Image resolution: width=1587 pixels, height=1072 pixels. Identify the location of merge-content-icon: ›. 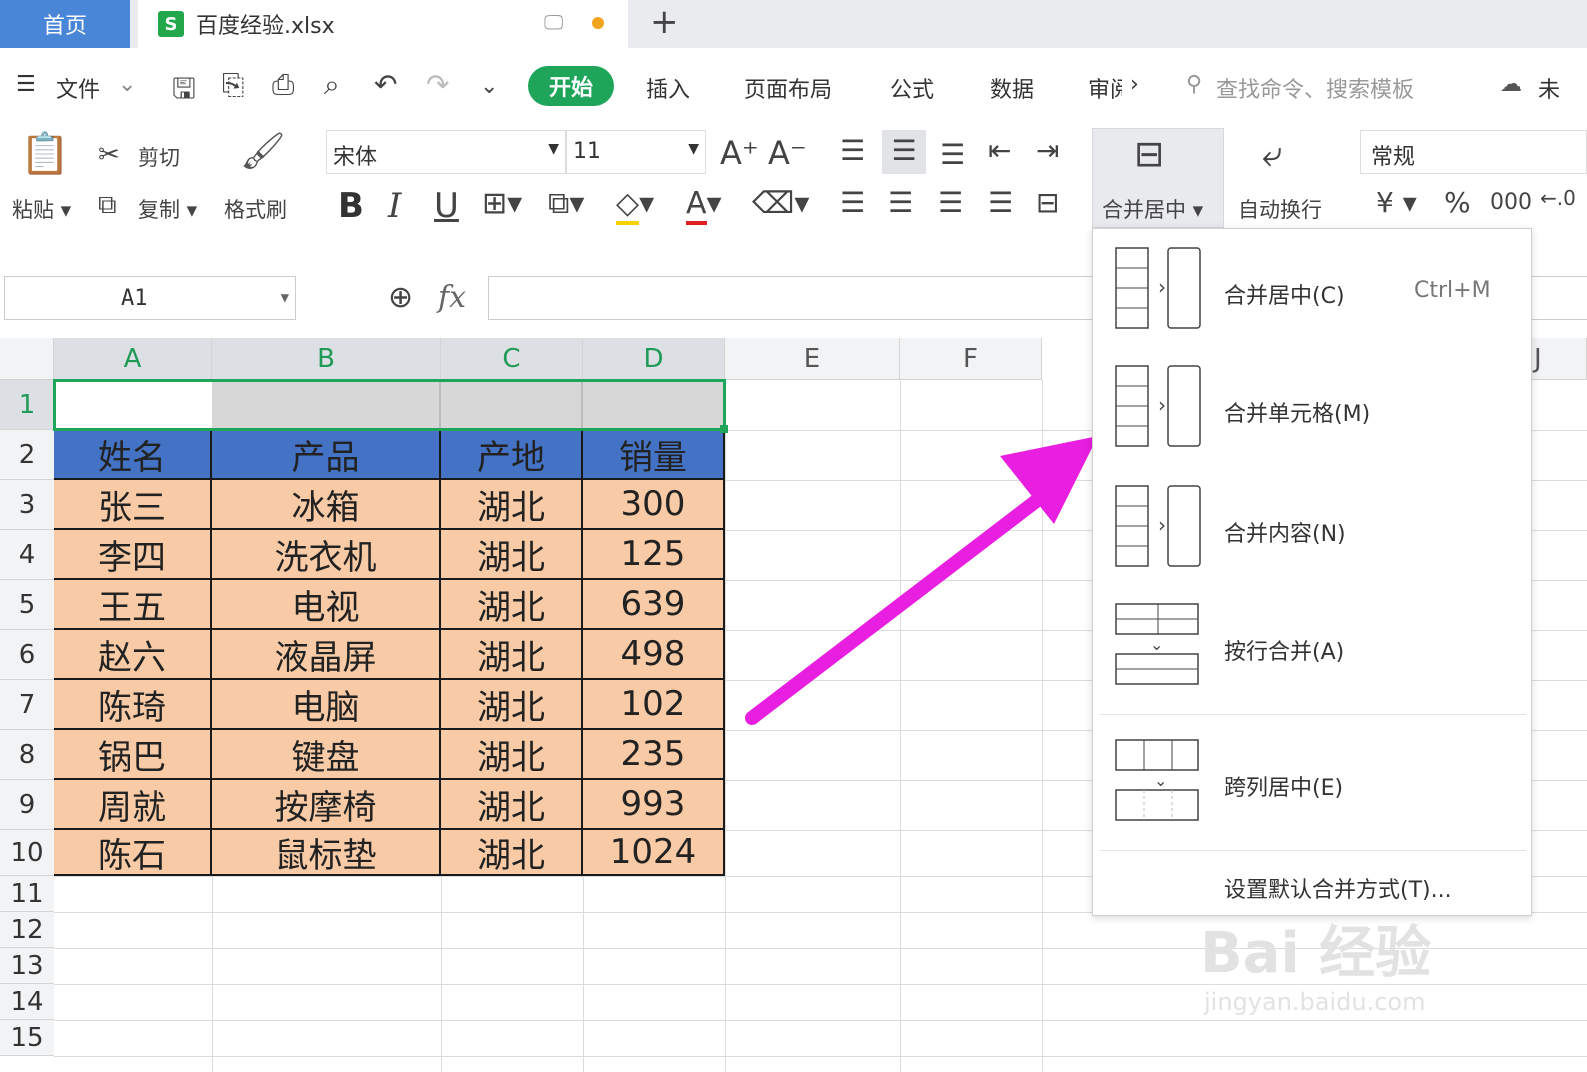
(1158, 526).